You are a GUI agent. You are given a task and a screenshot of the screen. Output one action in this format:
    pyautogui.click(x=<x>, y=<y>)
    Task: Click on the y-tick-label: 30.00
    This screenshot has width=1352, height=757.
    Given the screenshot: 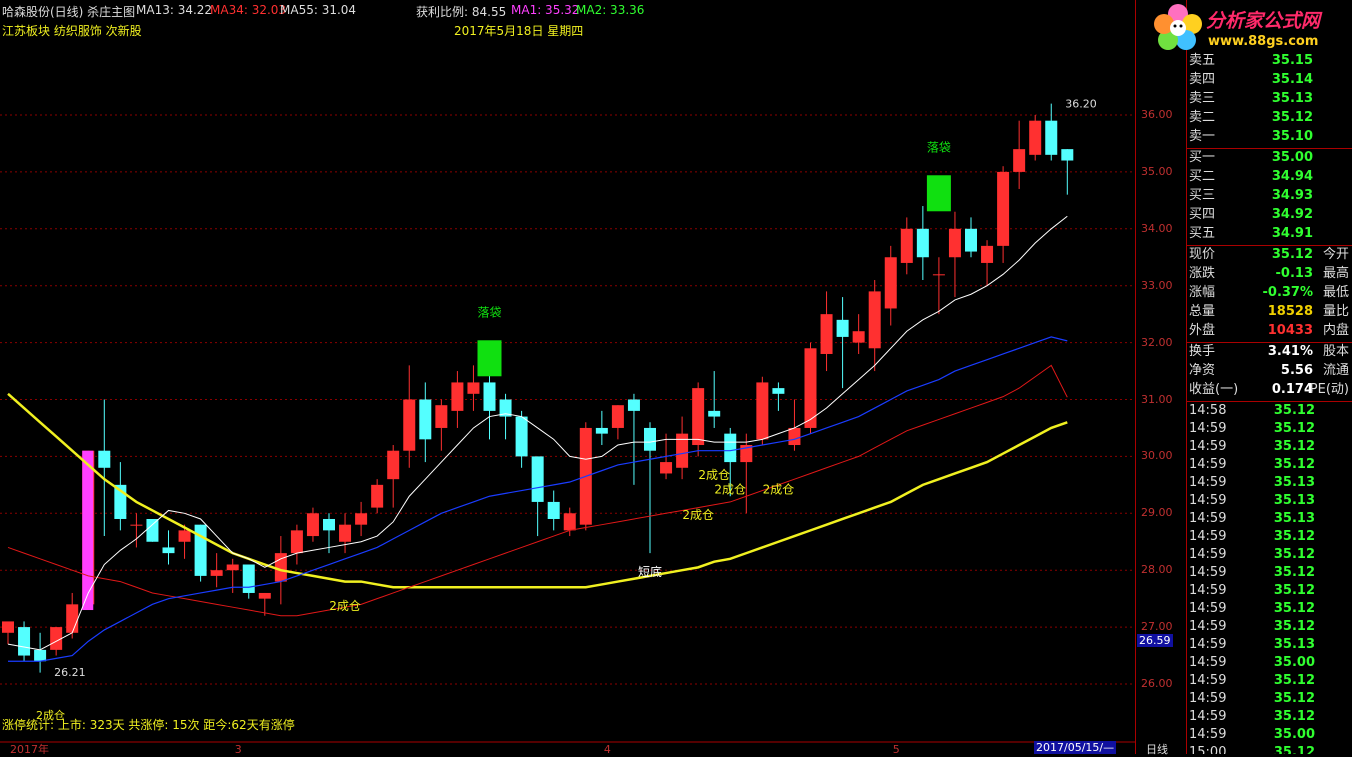 What is the action you would take?
    pyautogui.click(x=1157, y=456)
    